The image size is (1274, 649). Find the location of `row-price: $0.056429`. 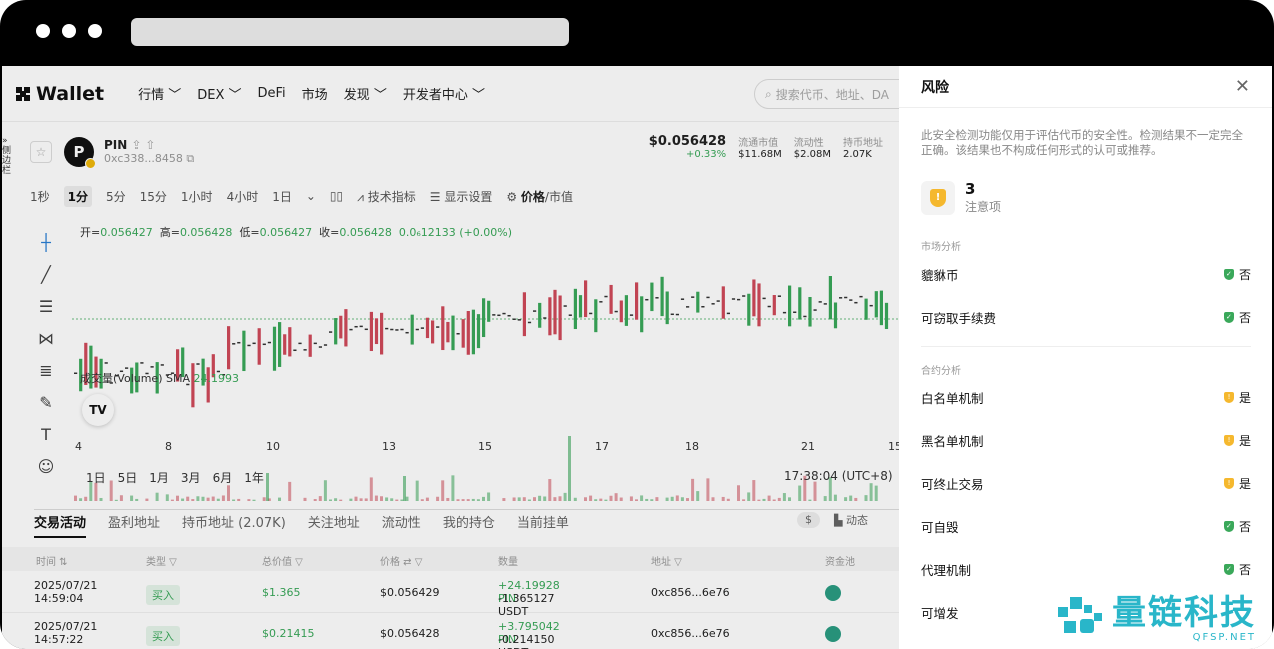

row-price: $0.056429 is located at coordinates (410, 592).